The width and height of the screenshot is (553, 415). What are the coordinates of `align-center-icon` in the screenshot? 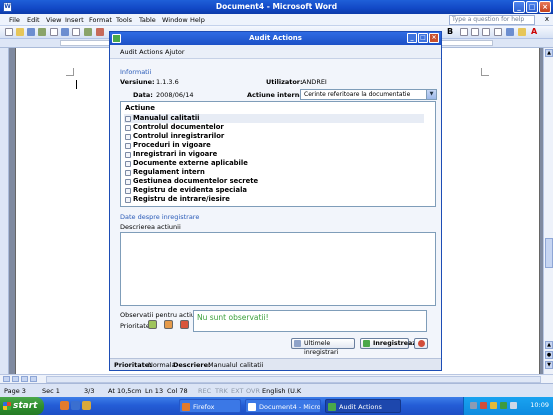 It's located at (475, 32).